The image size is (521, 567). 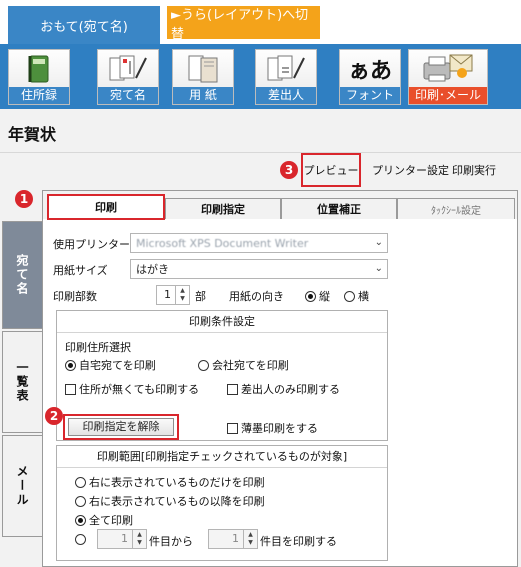 I want to click on range-to-stepper: 1 ▲ ▼, so click(x=233, y=539).